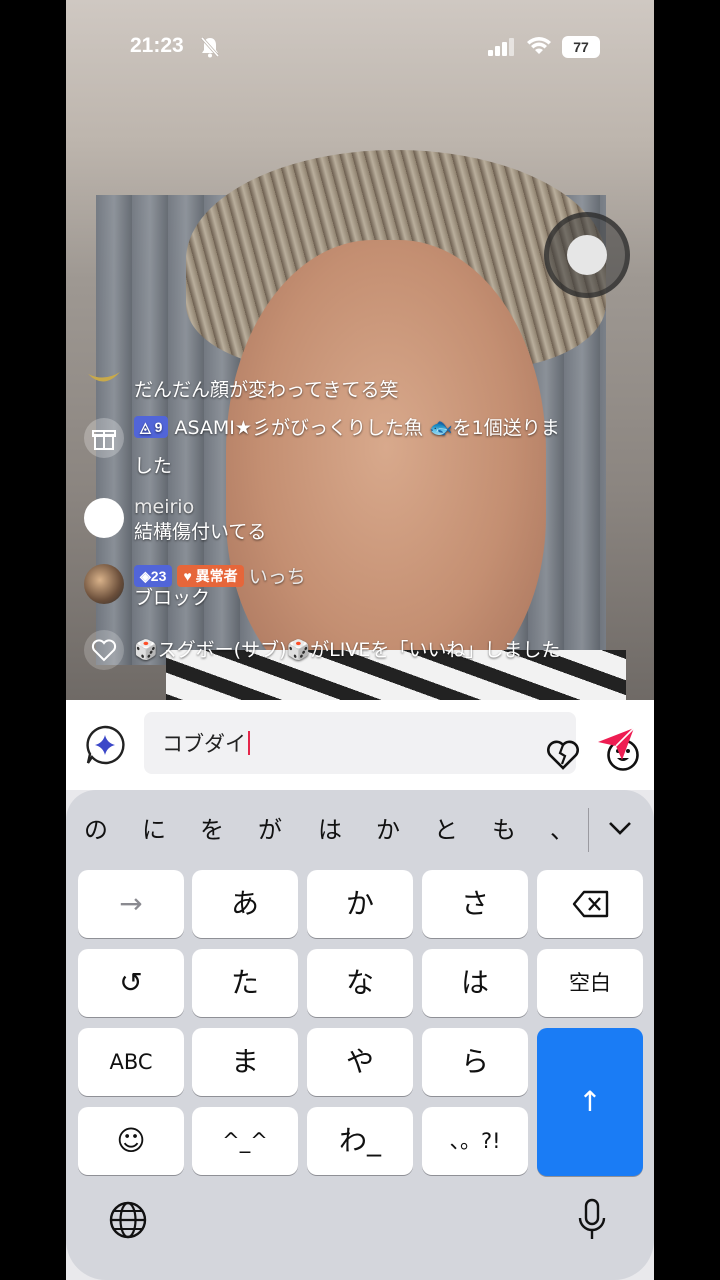 The width and height of the screenshot is (720, 1280). I want to click on comment-text: 結構傷付いてる, so click(200, 532).